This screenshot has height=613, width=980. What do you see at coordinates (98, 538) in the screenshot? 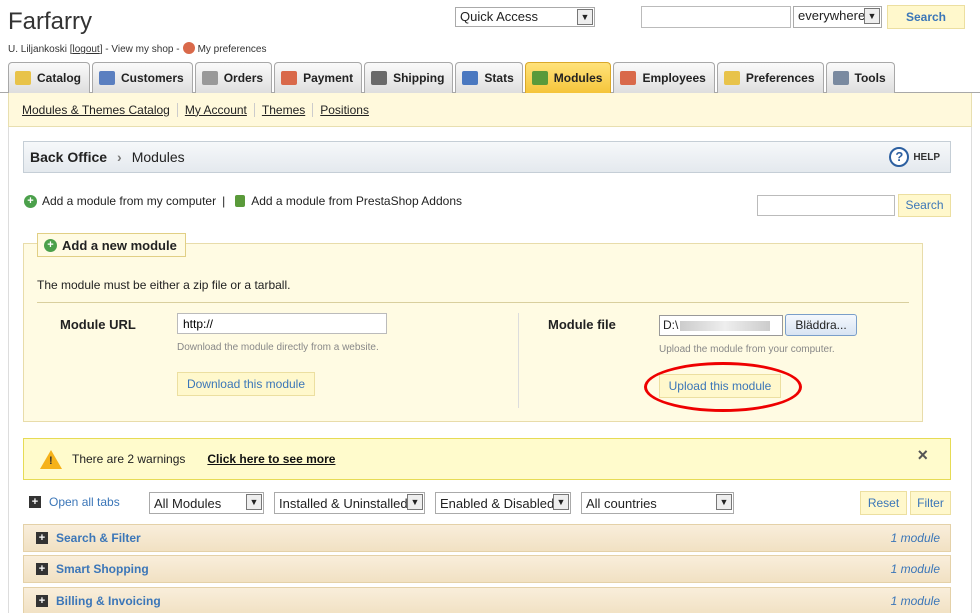
I see `category-name: Search & Filter` at bounding box center [98, 538].